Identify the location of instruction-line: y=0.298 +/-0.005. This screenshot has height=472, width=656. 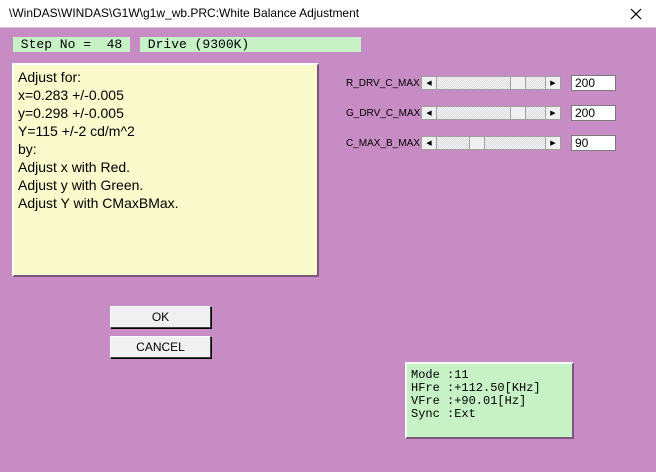
(71, 113).